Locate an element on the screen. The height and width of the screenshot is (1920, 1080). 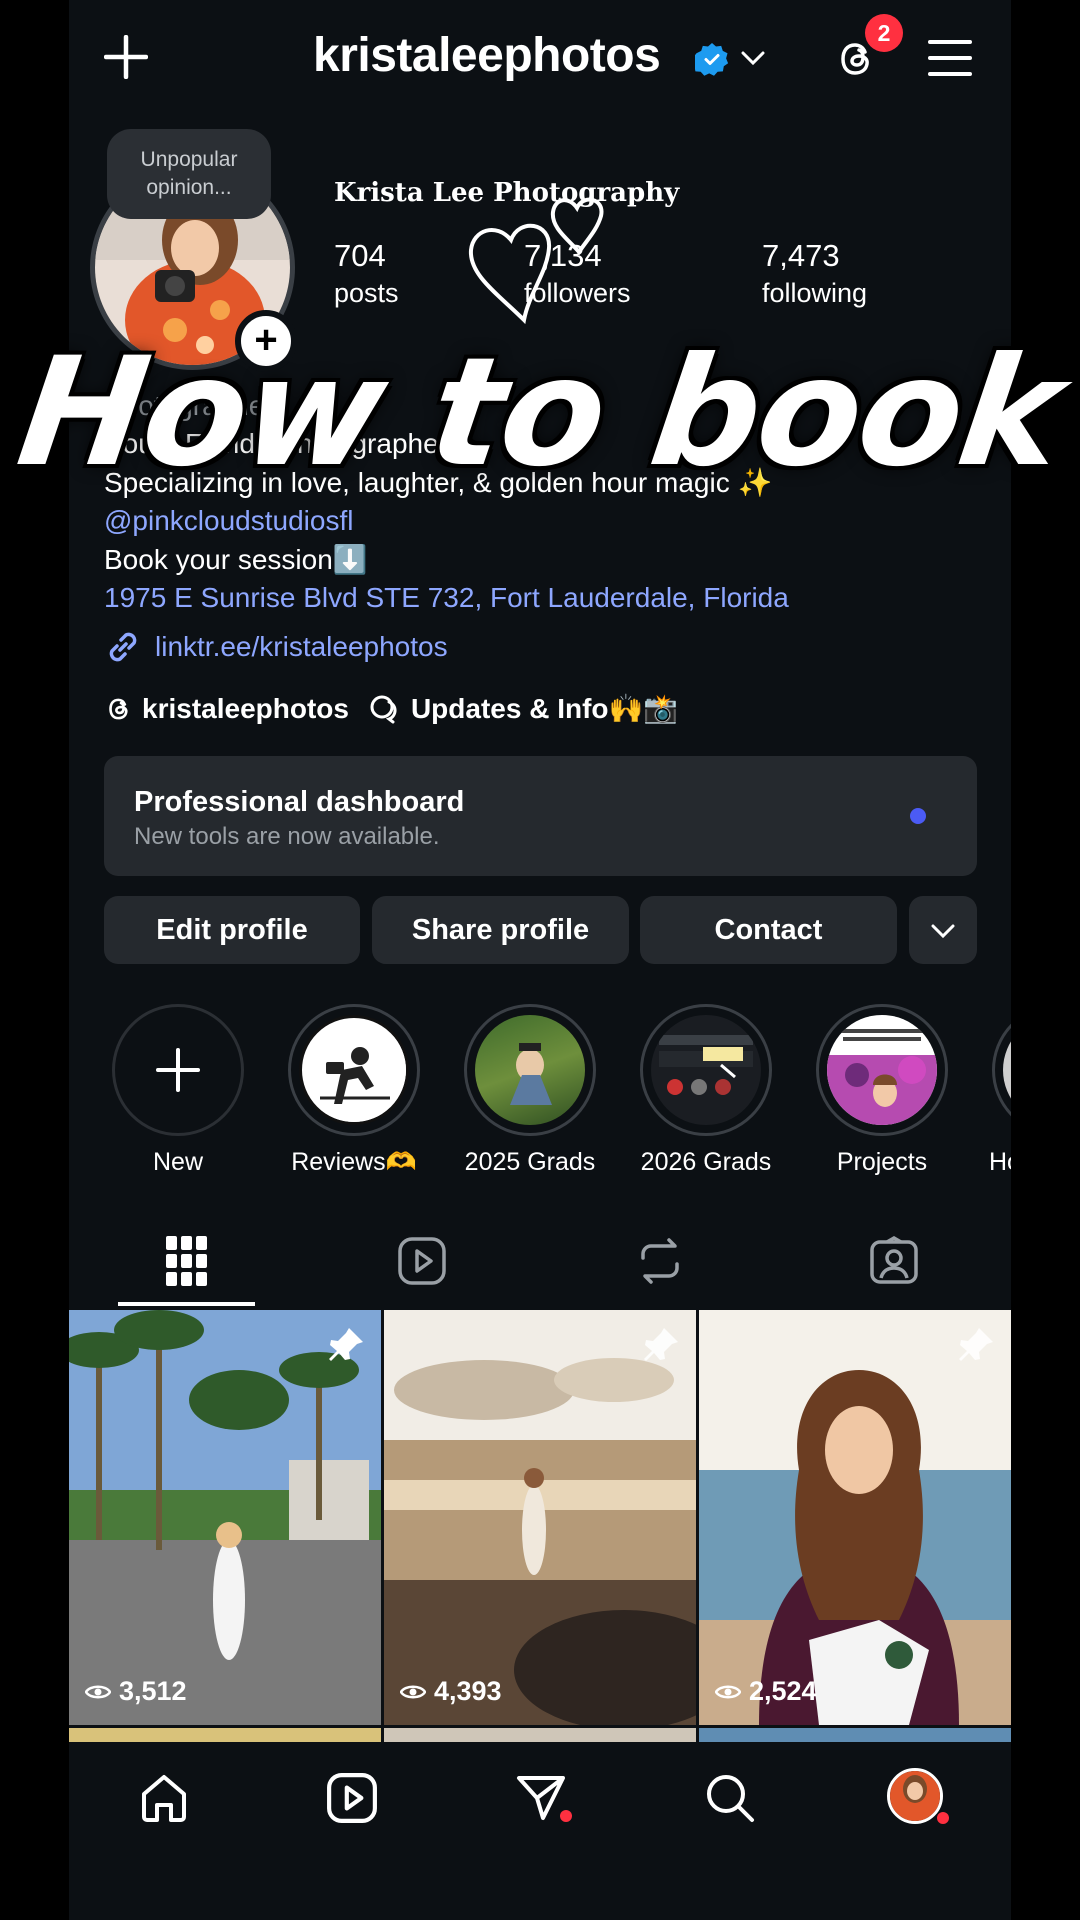
highlight-2026-grads: 2026 Grads is located at coordinates (706, 1090).